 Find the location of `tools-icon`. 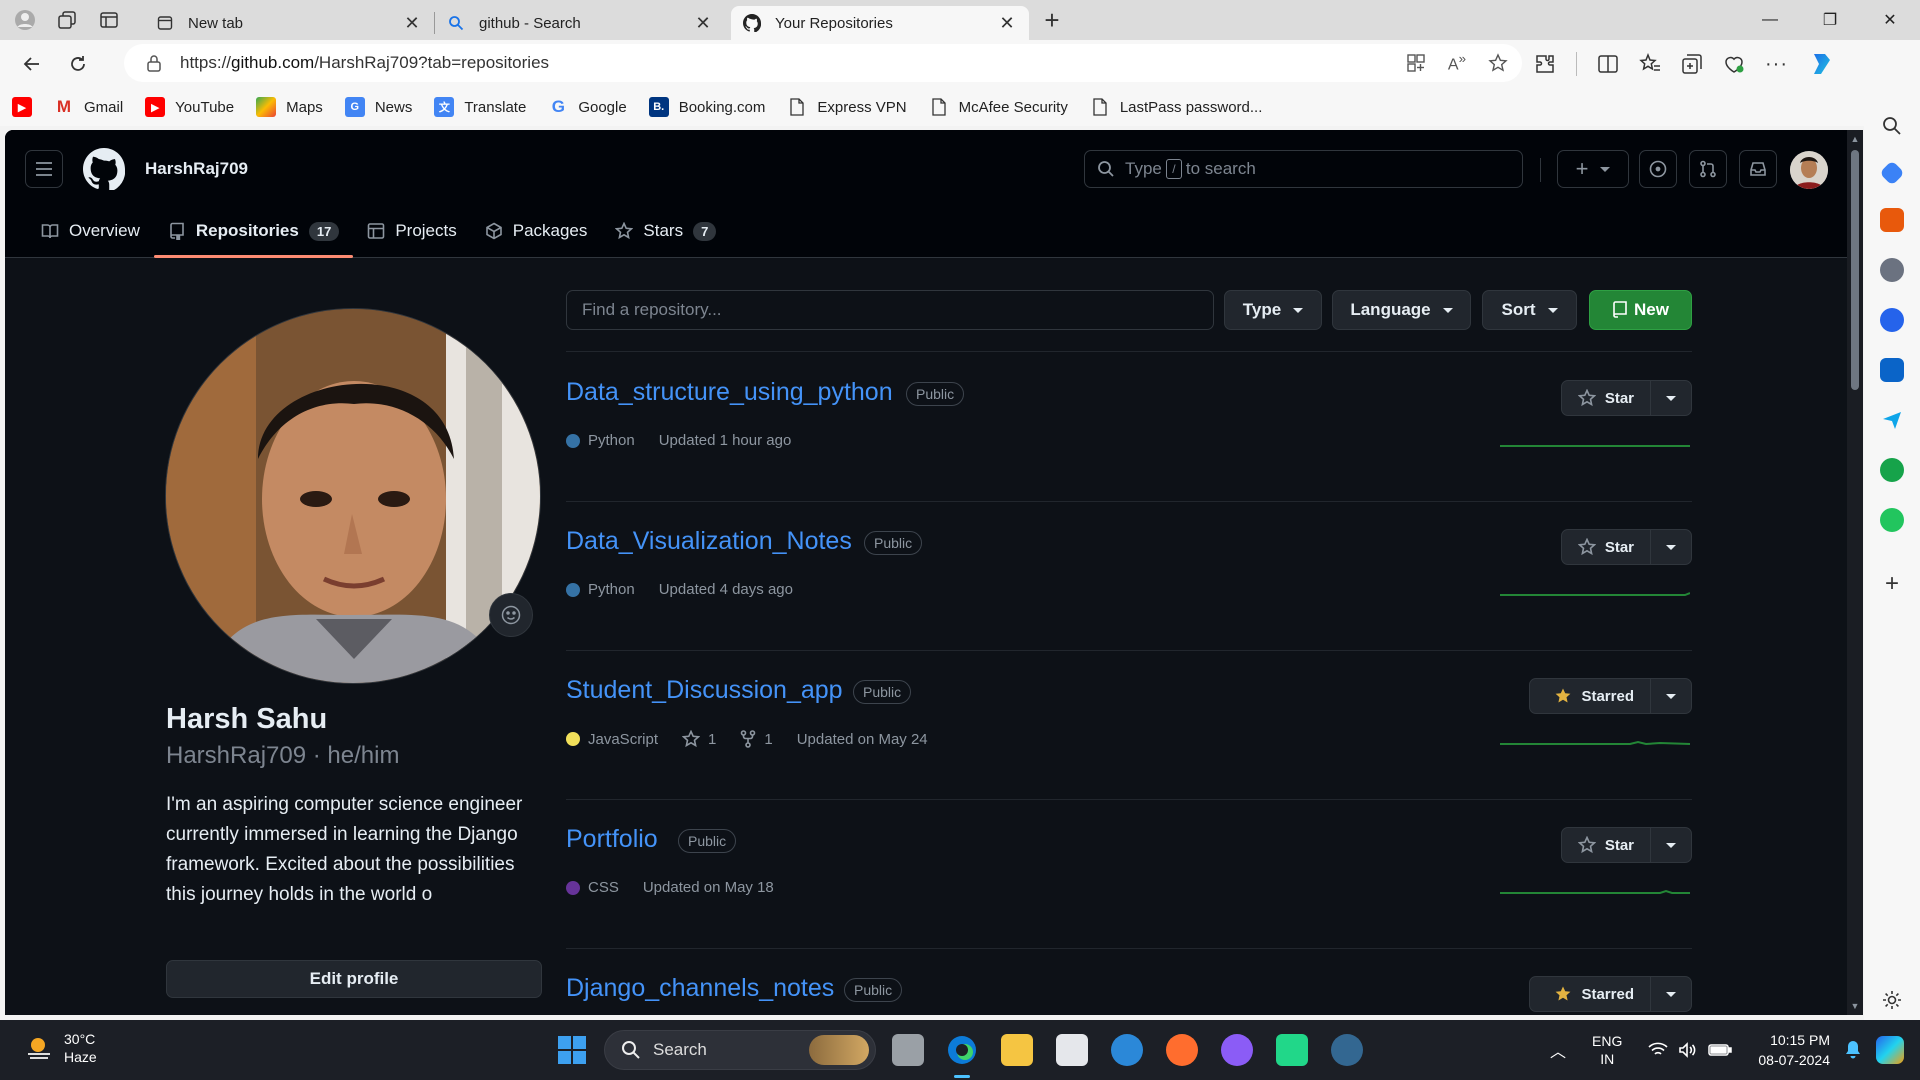

tools-icon is located at coordinates (1892, 220).